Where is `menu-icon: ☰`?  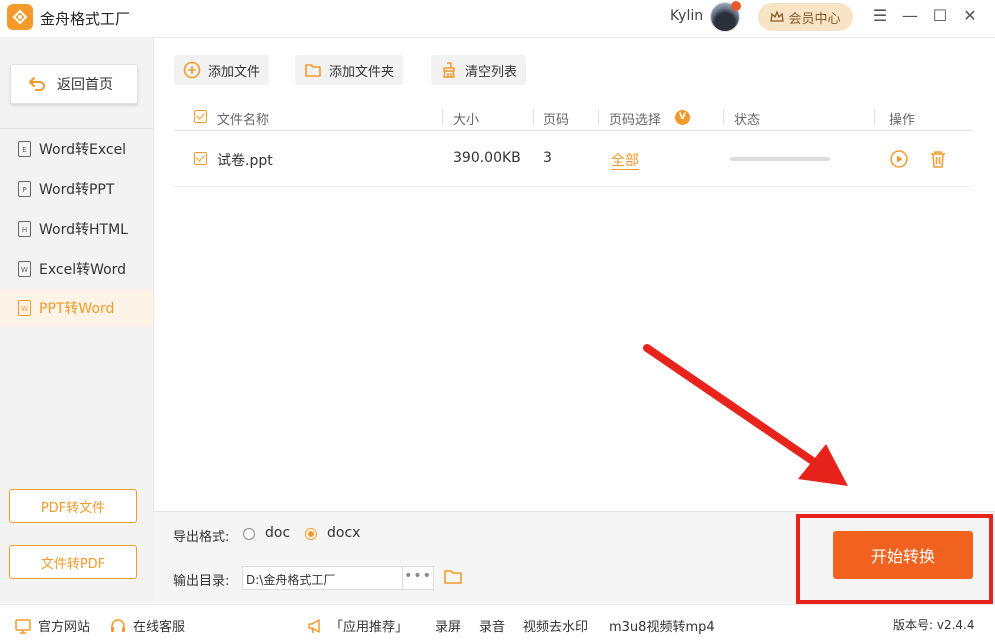
menu-icon: ☰ is located at coordinates (880, 16).